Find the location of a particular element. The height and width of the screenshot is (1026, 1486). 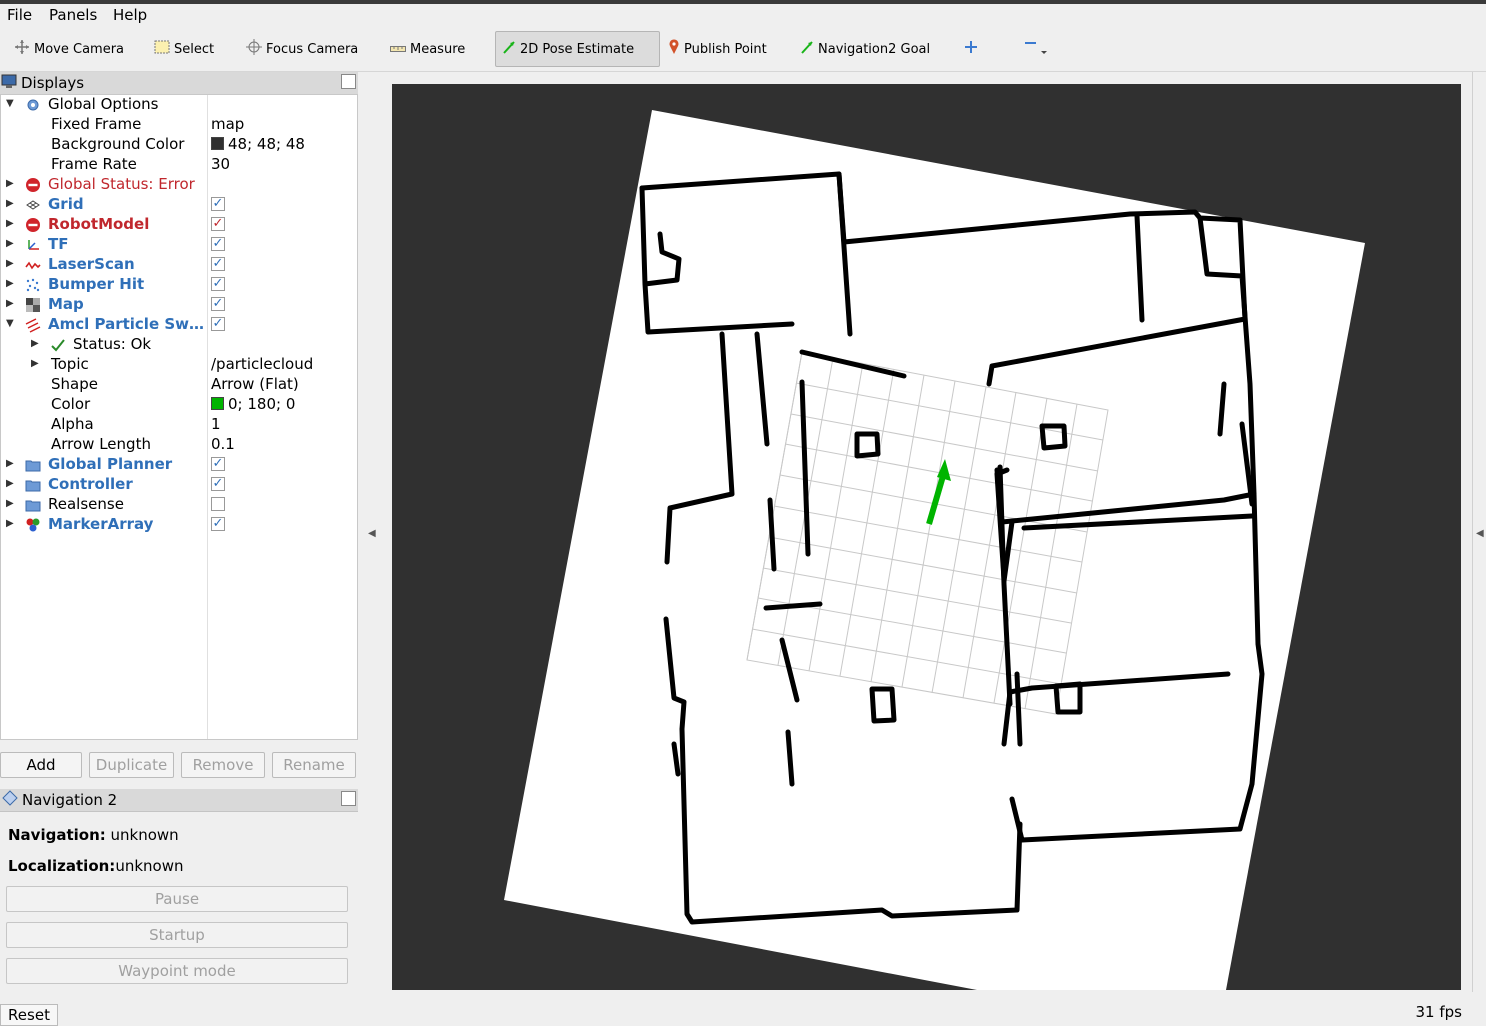

startup-button: Startup is located at coordinates (177, 935).